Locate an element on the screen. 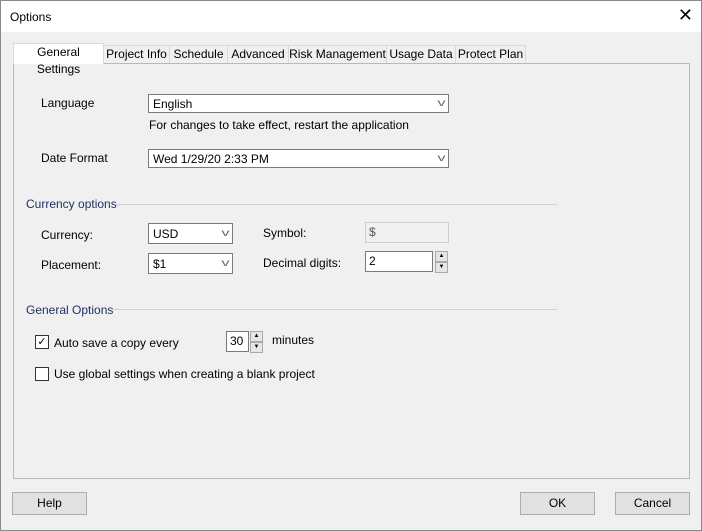 The height and width of the screenshot is (531, 702). ok-button: OK is located at coordinates (557, 503).